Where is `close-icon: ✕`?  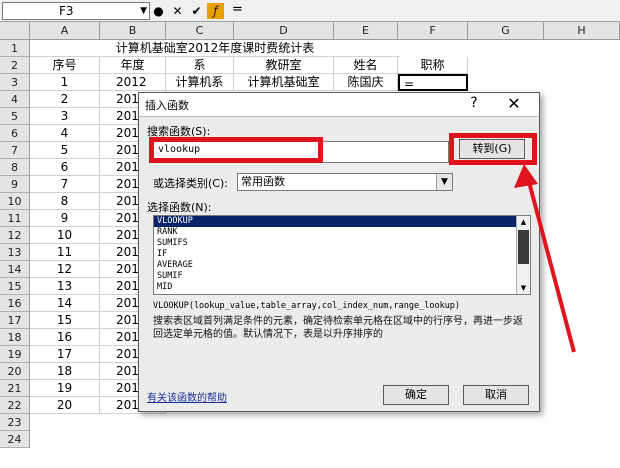 close-icon: ✕ is located at coordinates (514, 103).